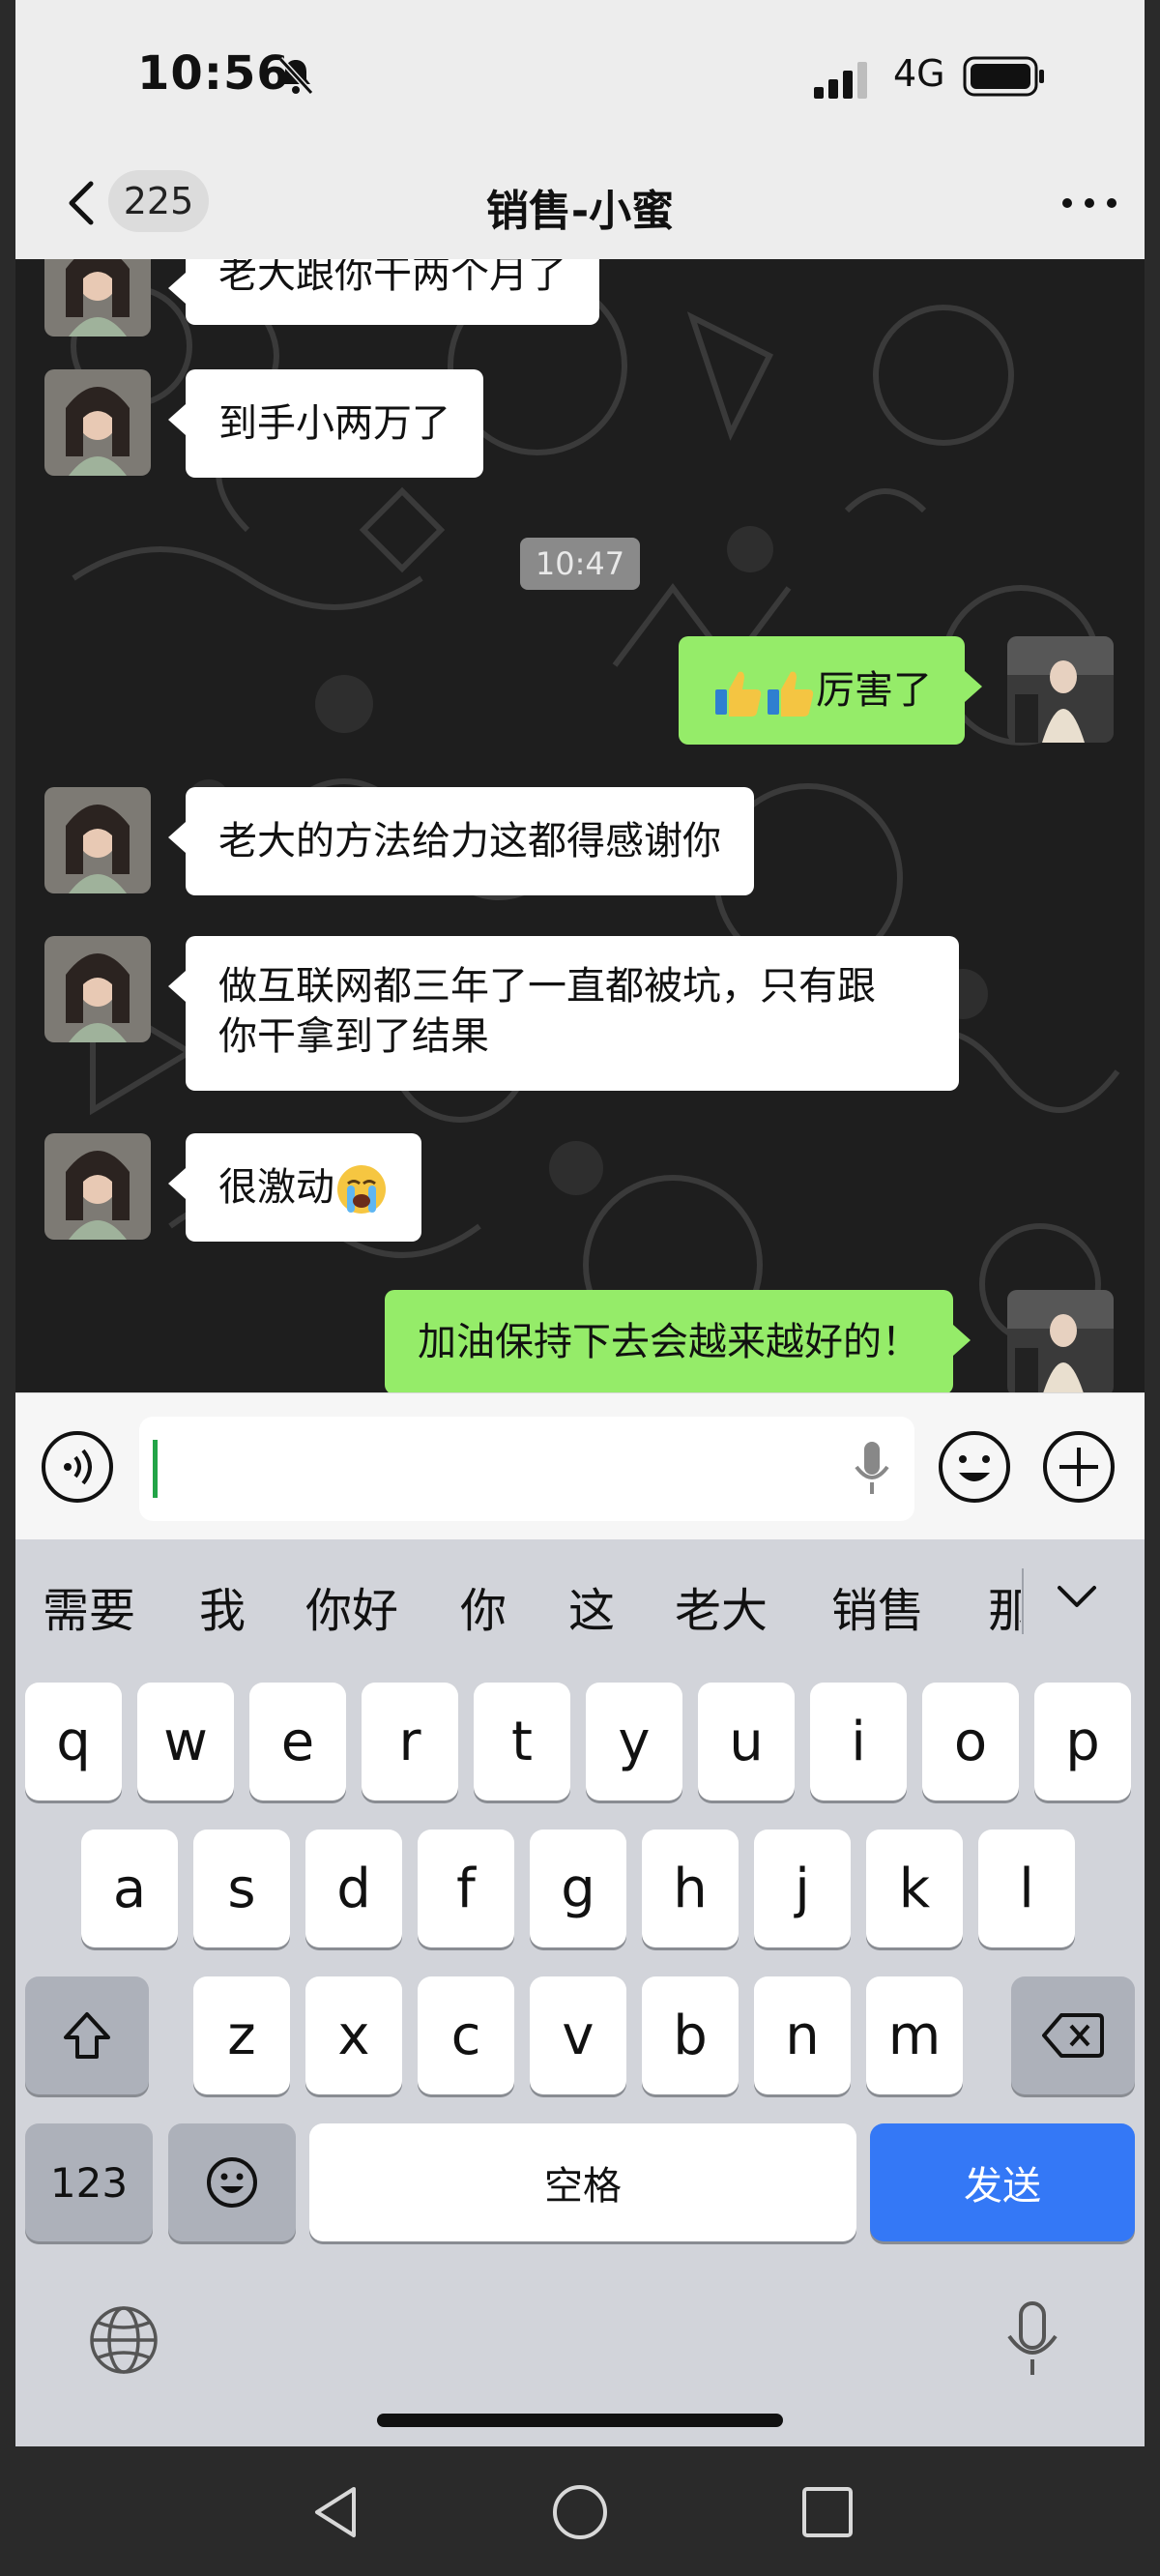 This screenshot has height=2576, width=1160. Describe the element at coordinates (919, 73) in the screenshot. I see `network-type: 4G` at that location.